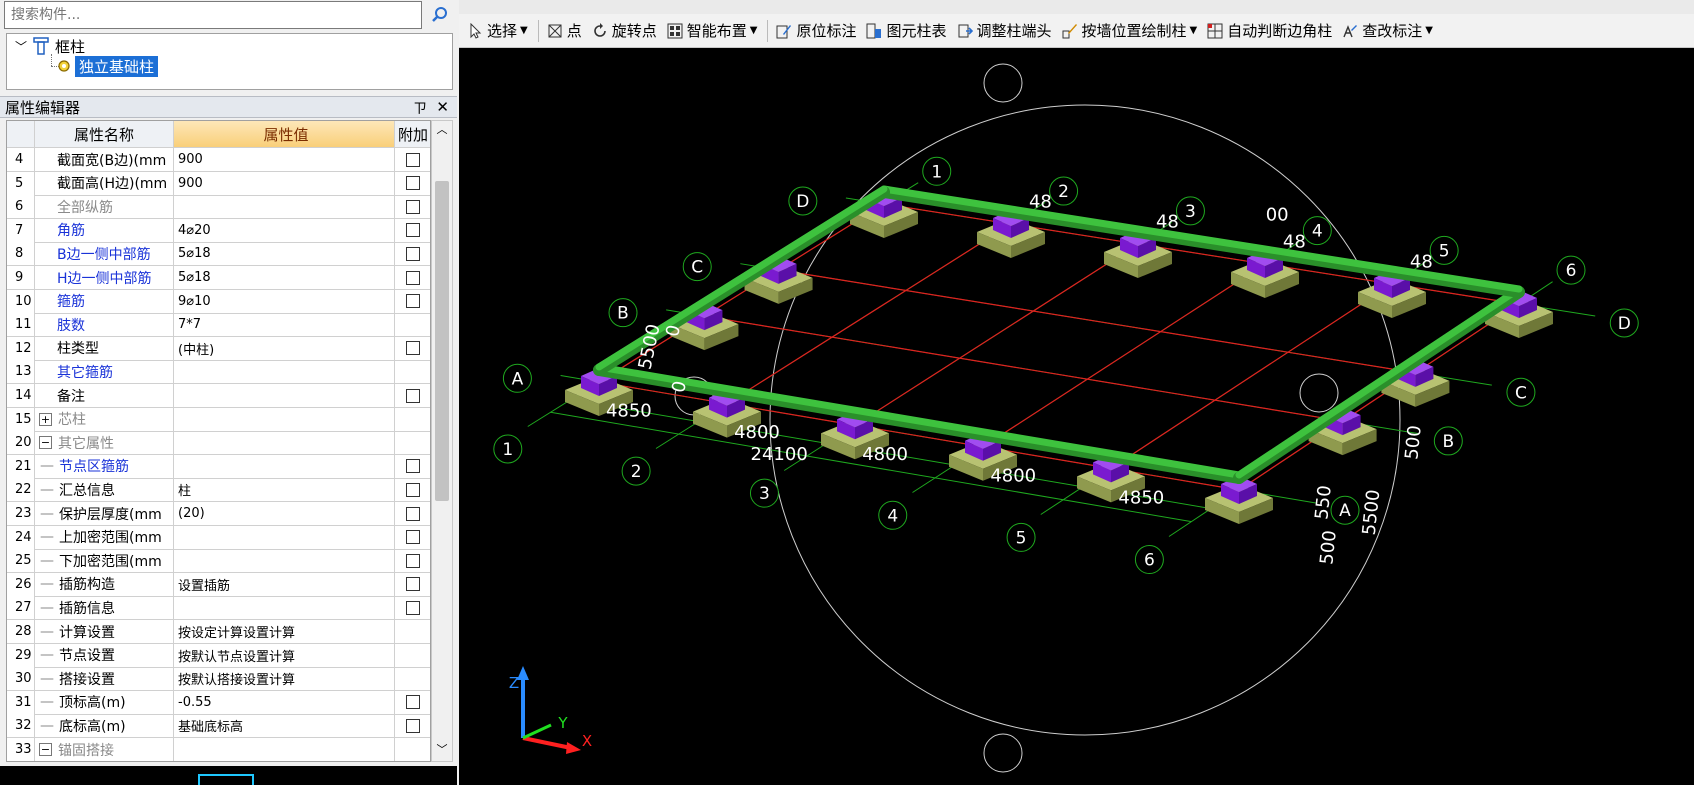 Image resolution: width=1694 pixels, height=785 pixels. I want to click on property-value: 9⌀10, so click(284, 301).